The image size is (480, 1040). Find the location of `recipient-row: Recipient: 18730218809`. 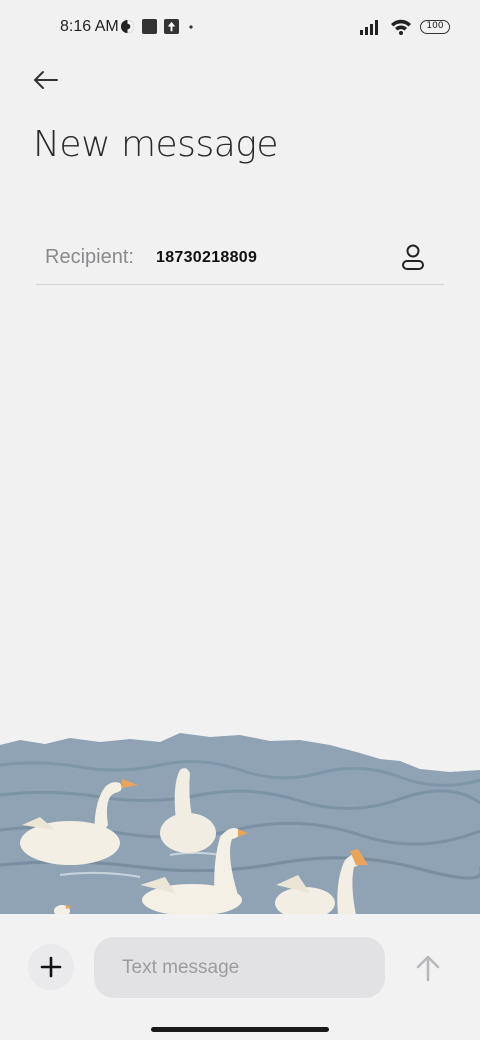

recipient-row: Recipient: 18730218809 is located at coordinates (240, 259).